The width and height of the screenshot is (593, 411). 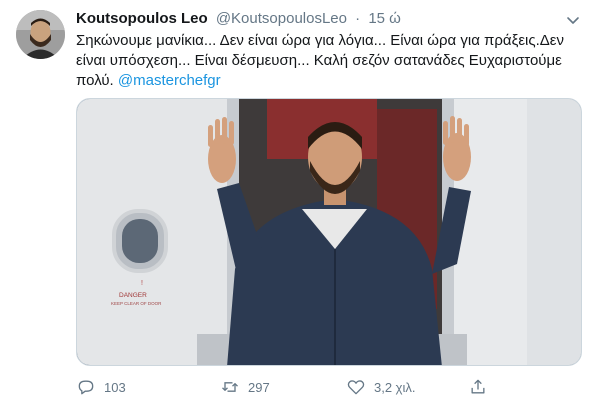 I want to click on retweet-count: 297, so click(x=259, y=387).